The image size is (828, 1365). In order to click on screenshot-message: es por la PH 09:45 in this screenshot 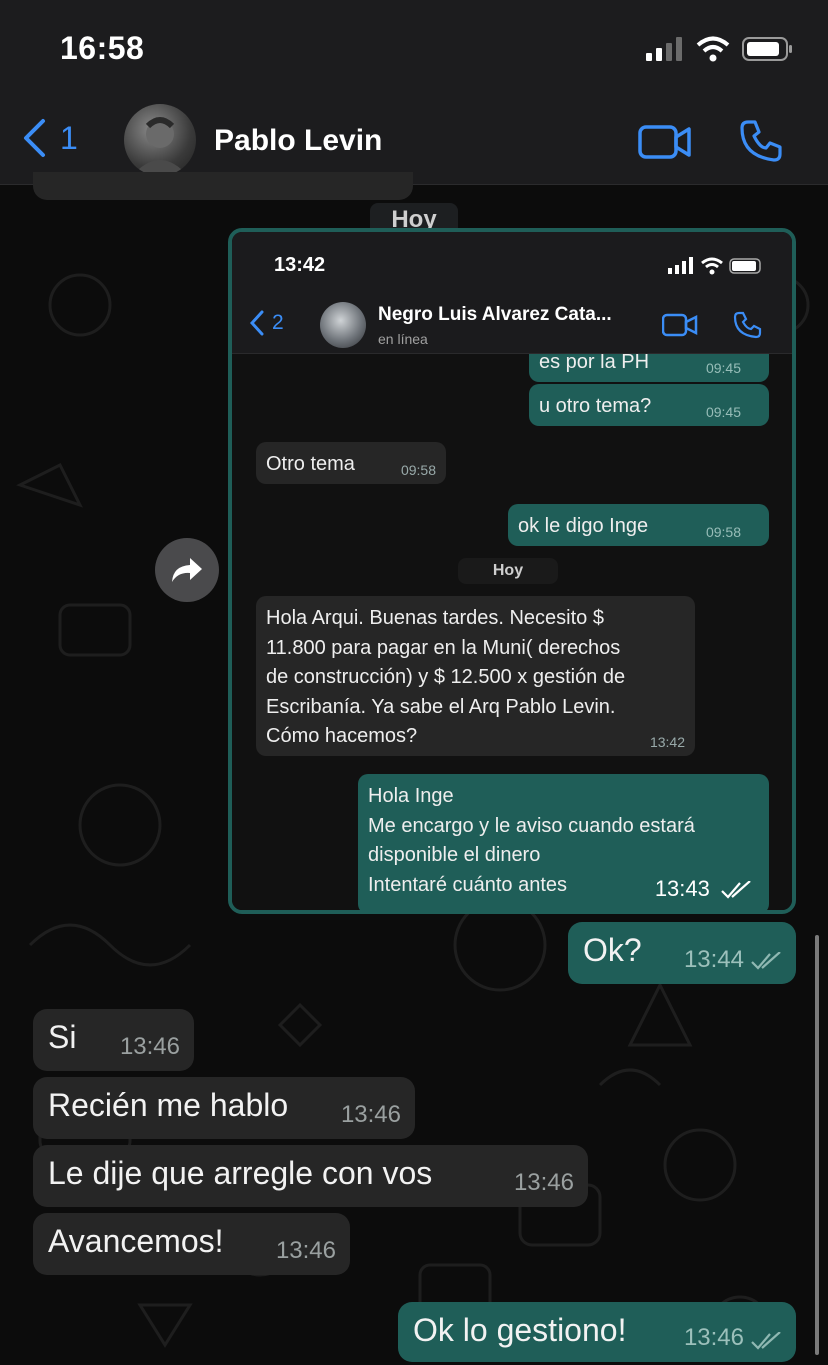, I will do `click(649, 368)`.